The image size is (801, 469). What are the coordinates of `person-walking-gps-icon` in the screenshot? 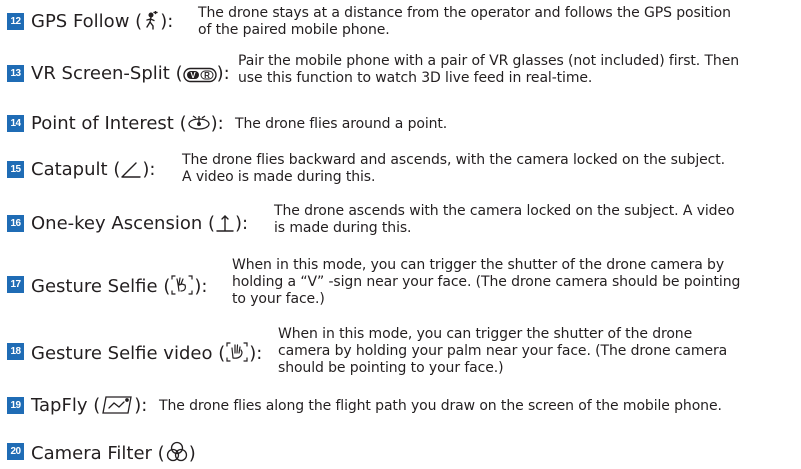 It's located at (151, 23).